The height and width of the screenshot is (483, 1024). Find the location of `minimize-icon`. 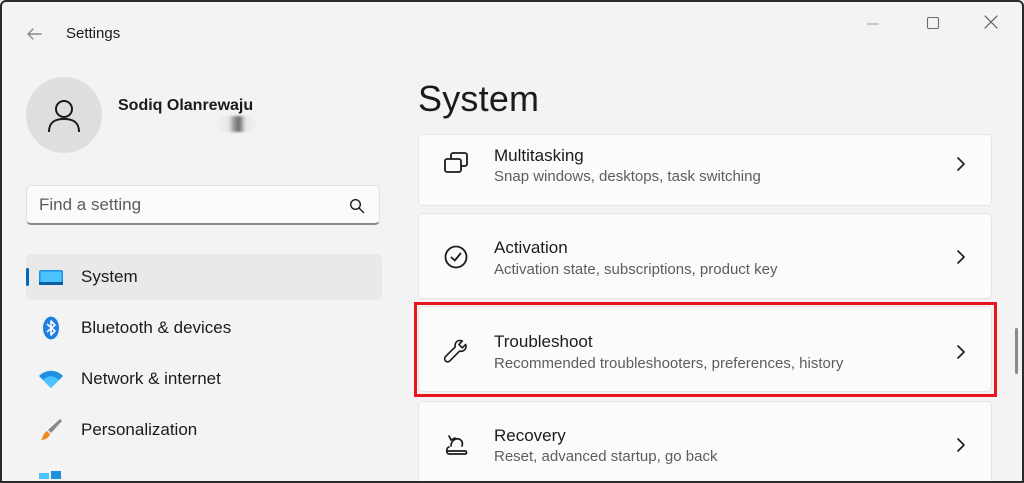

minimize-icon is located at coordinates (873, 24).